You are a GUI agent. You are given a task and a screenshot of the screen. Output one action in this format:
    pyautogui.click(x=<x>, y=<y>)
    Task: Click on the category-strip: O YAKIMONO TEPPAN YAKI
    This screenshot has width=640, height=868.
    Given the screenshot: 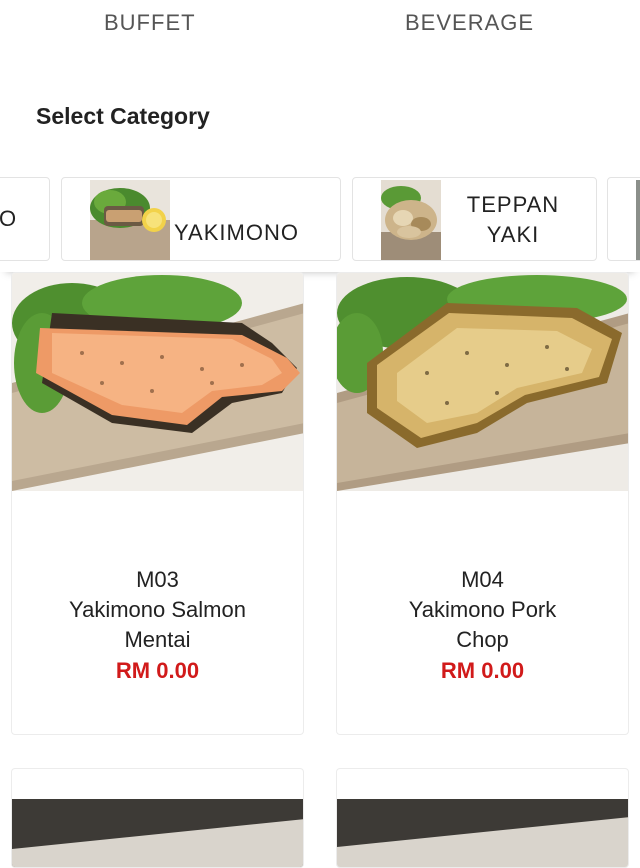 What is the action you would take?
    pyautogui.click(x=320, y=220)
    